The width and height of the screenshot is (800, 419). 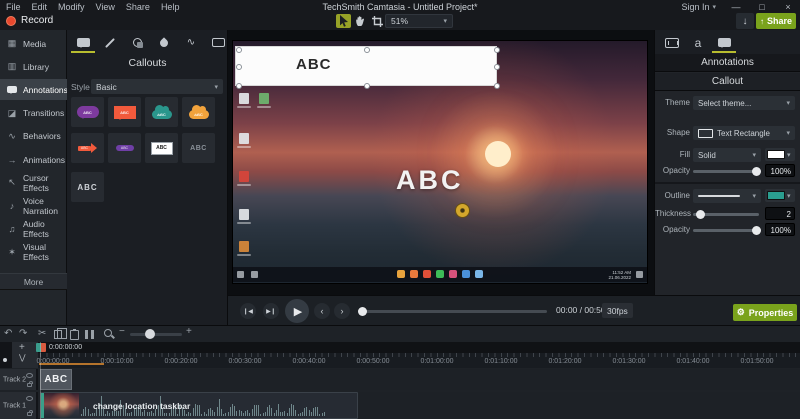 I want to click on chevron-down-icon: ⋁, so click(x=22, y=357).